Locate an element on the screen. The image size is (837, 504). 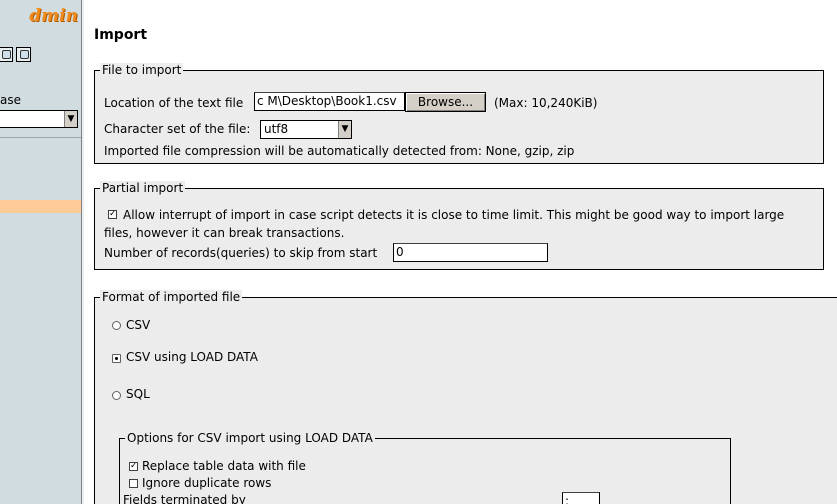
query-window-icon is located at coordinates (6, 54).